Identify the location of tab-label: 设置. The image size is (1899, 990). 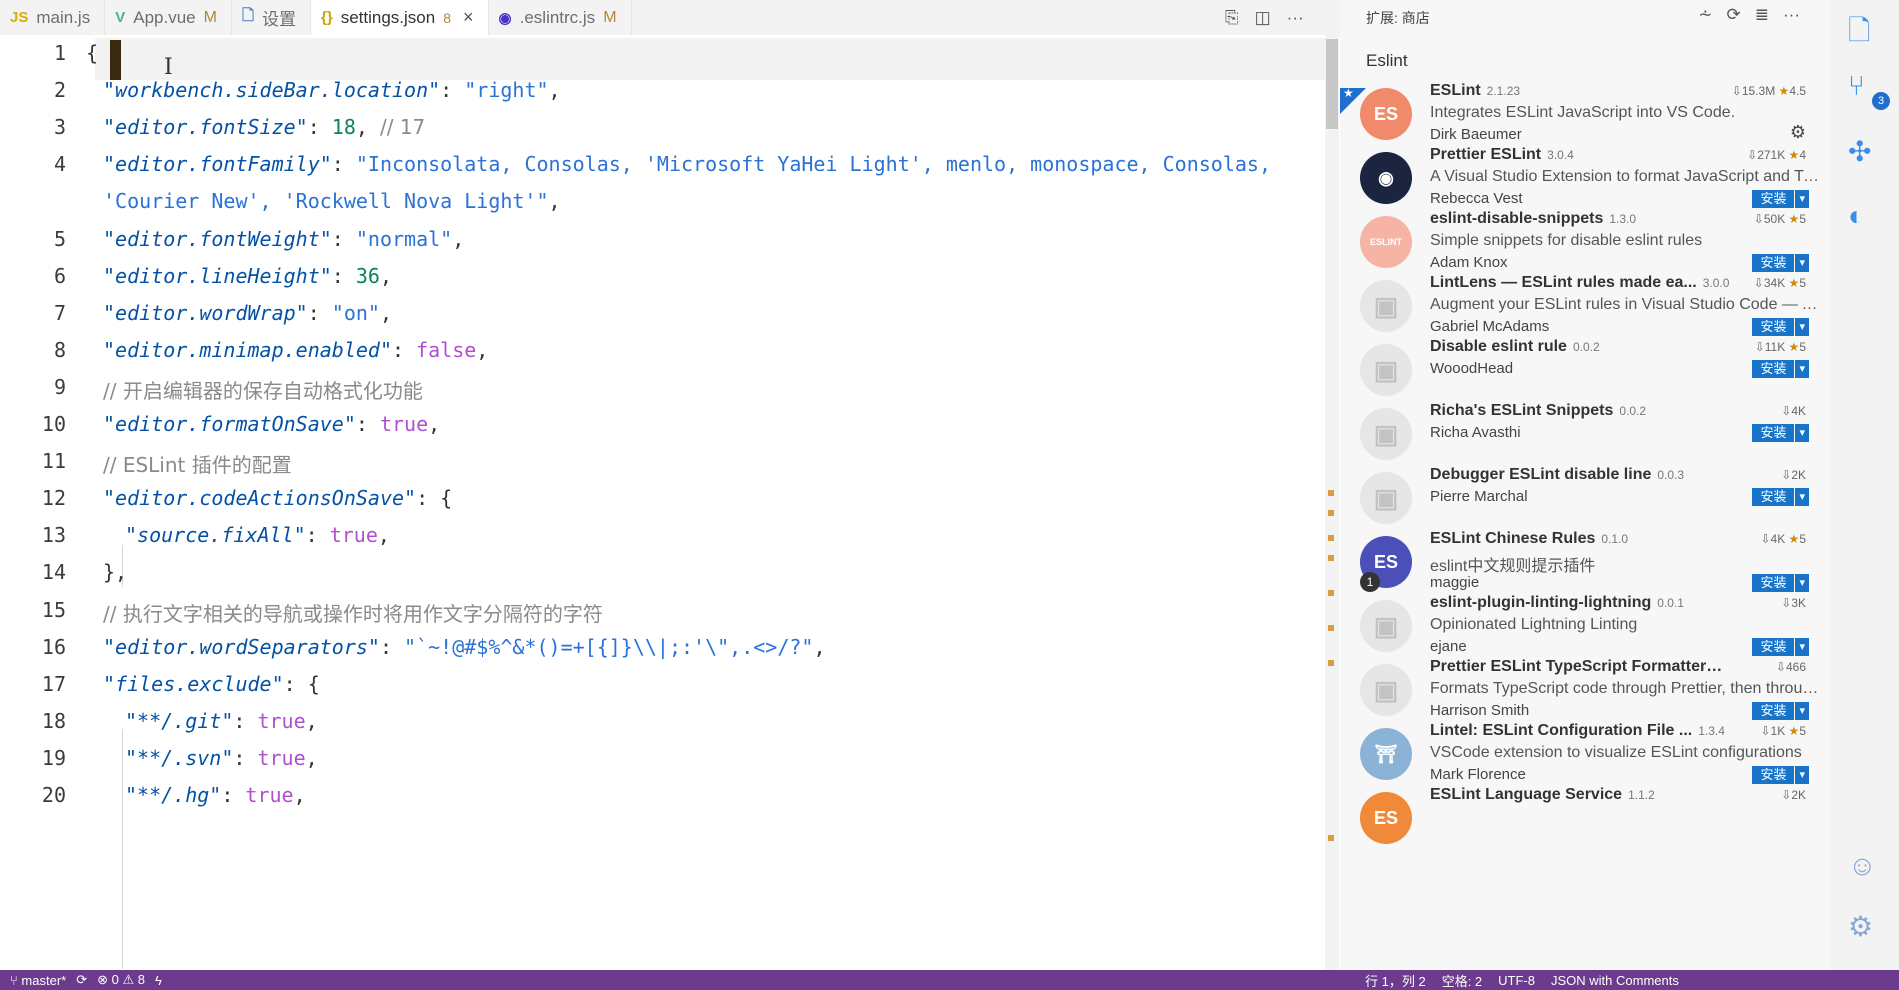
(279, 19).